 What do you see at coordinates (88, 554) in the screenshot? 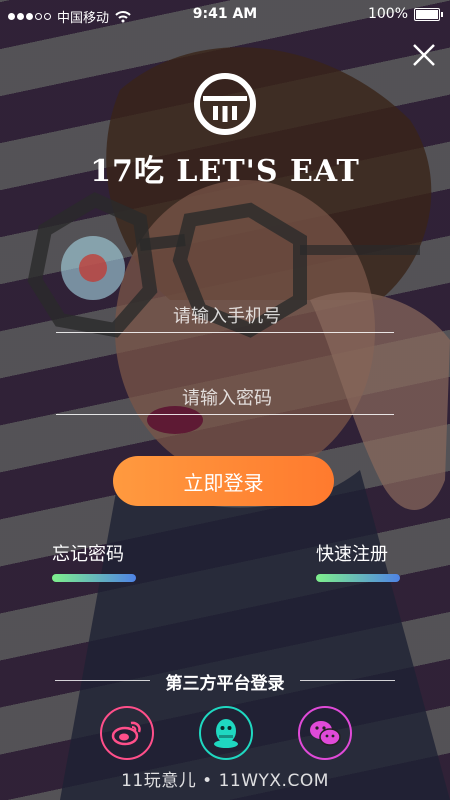
I see `forgot-password-label: 忘记密码` at bounding box center [88, 554].